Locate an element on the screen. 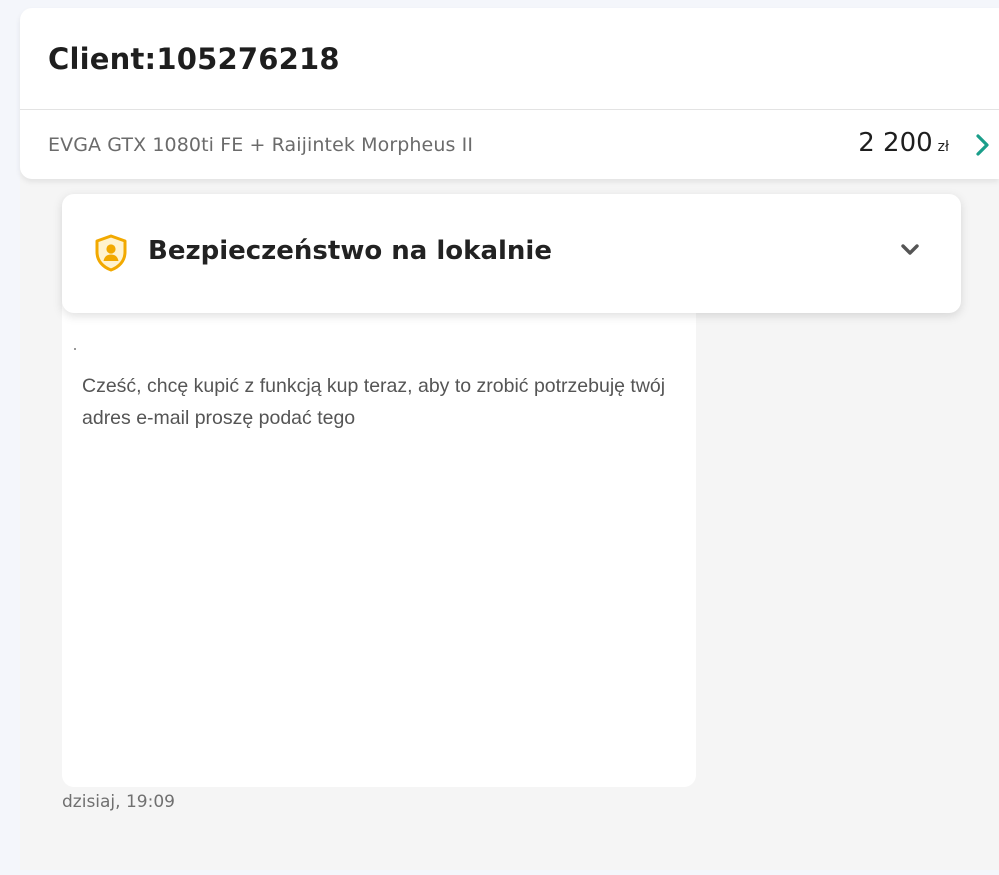 This screenshot has width=999, height=875. chevron-down-icon is located at coordinates (910, 250).